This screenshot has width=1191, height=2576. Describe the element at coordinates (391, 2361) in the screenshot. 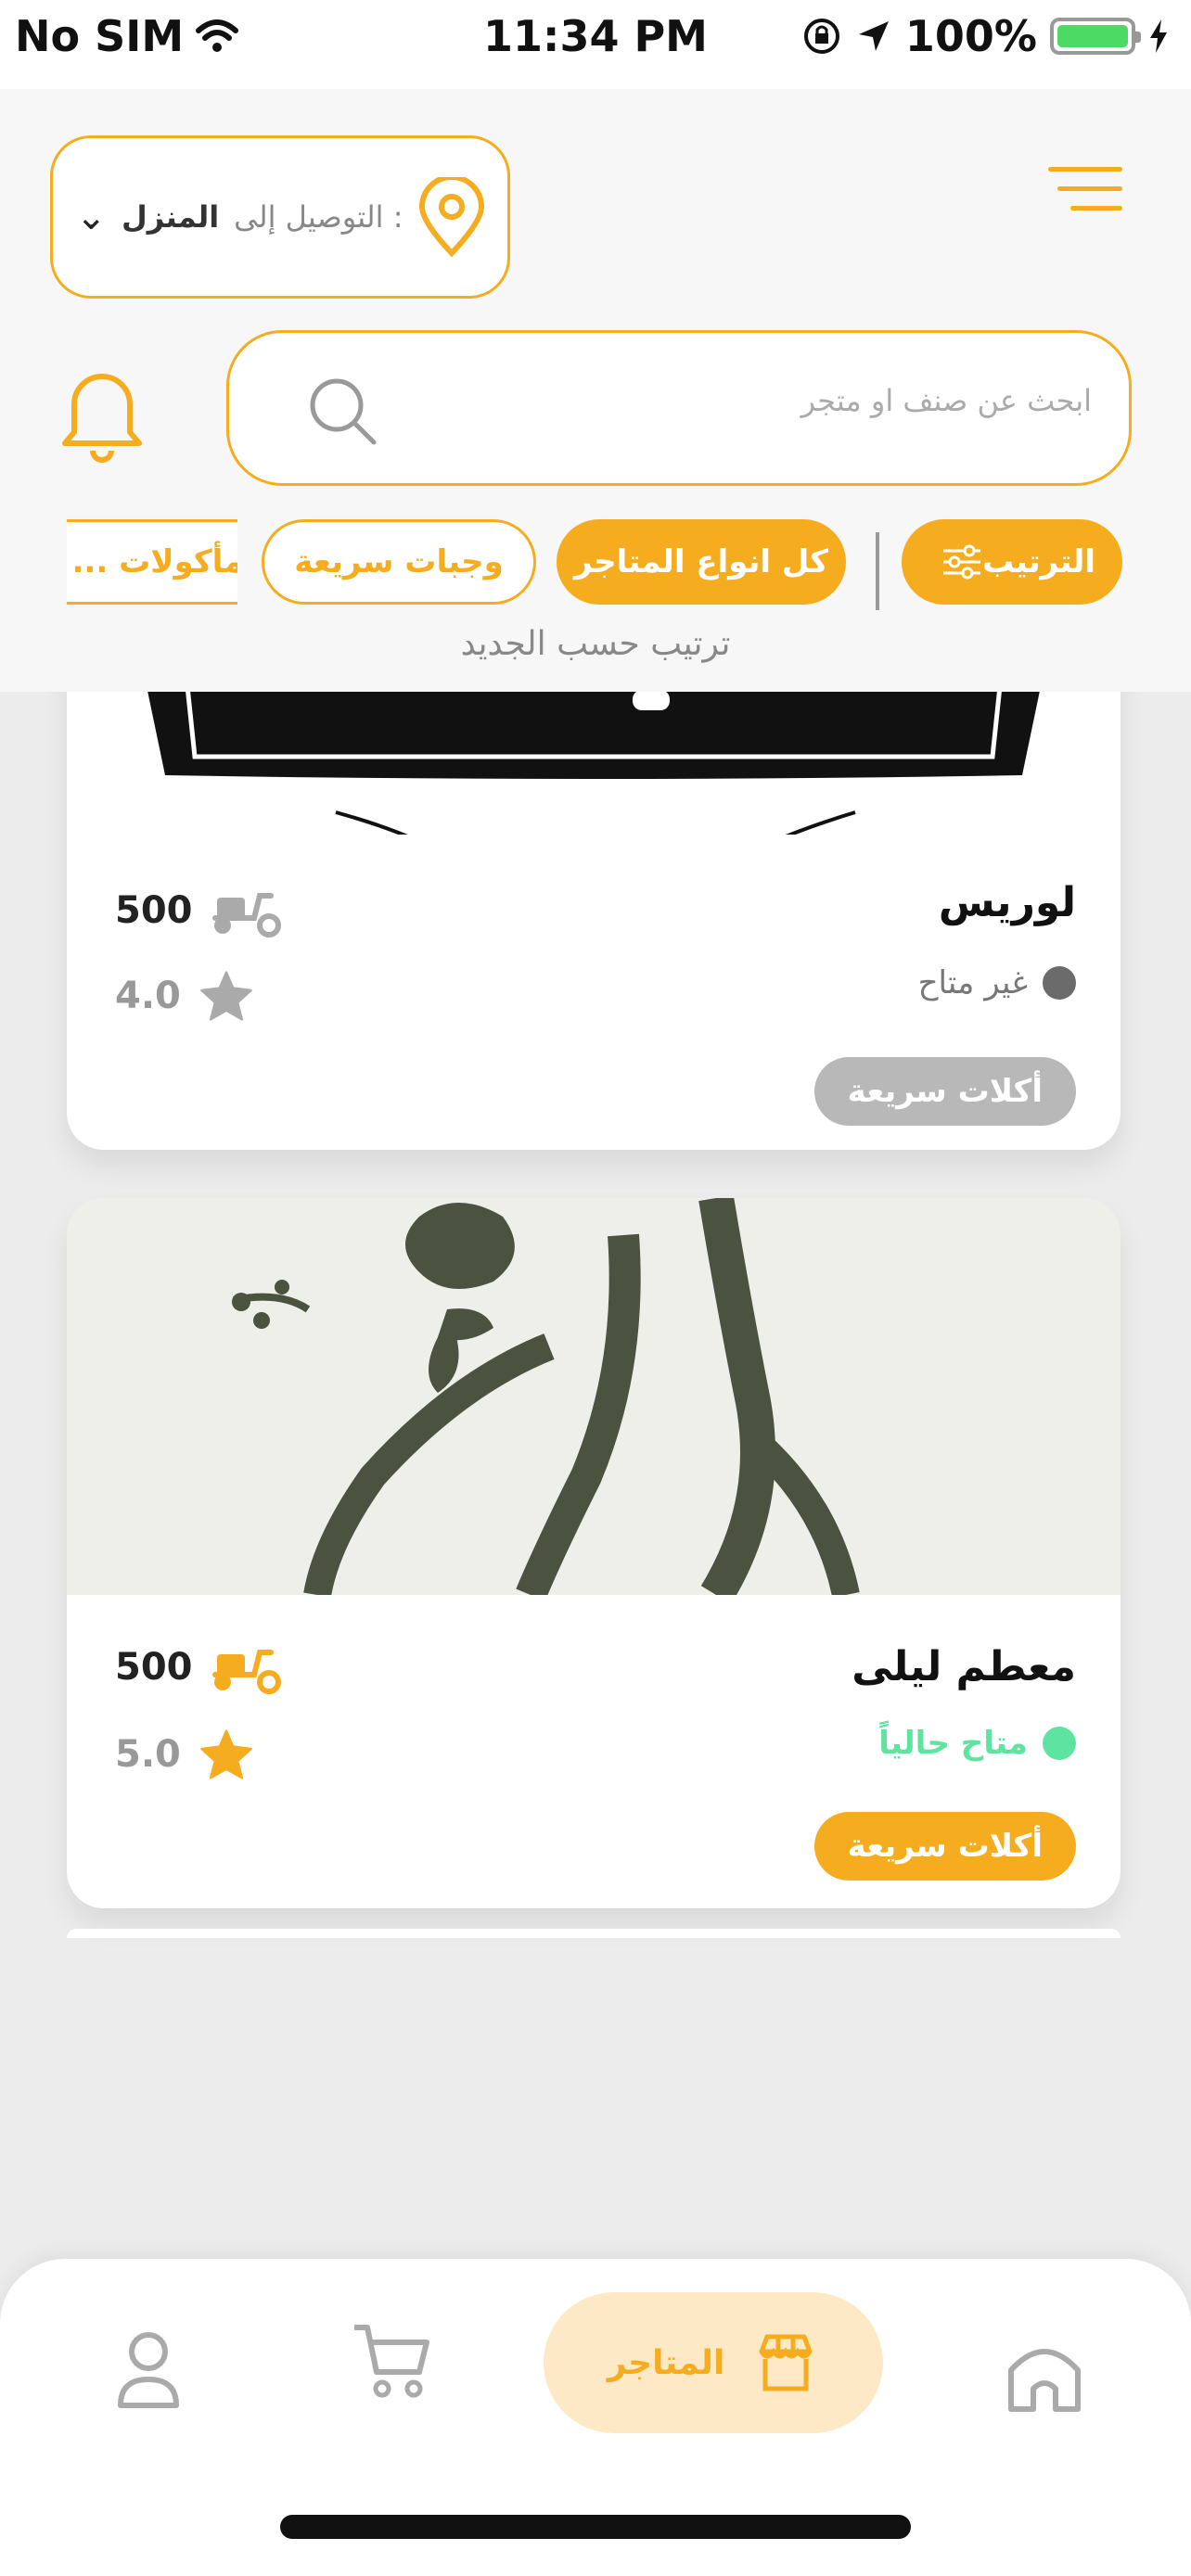

I see `cart-icon` at that location.